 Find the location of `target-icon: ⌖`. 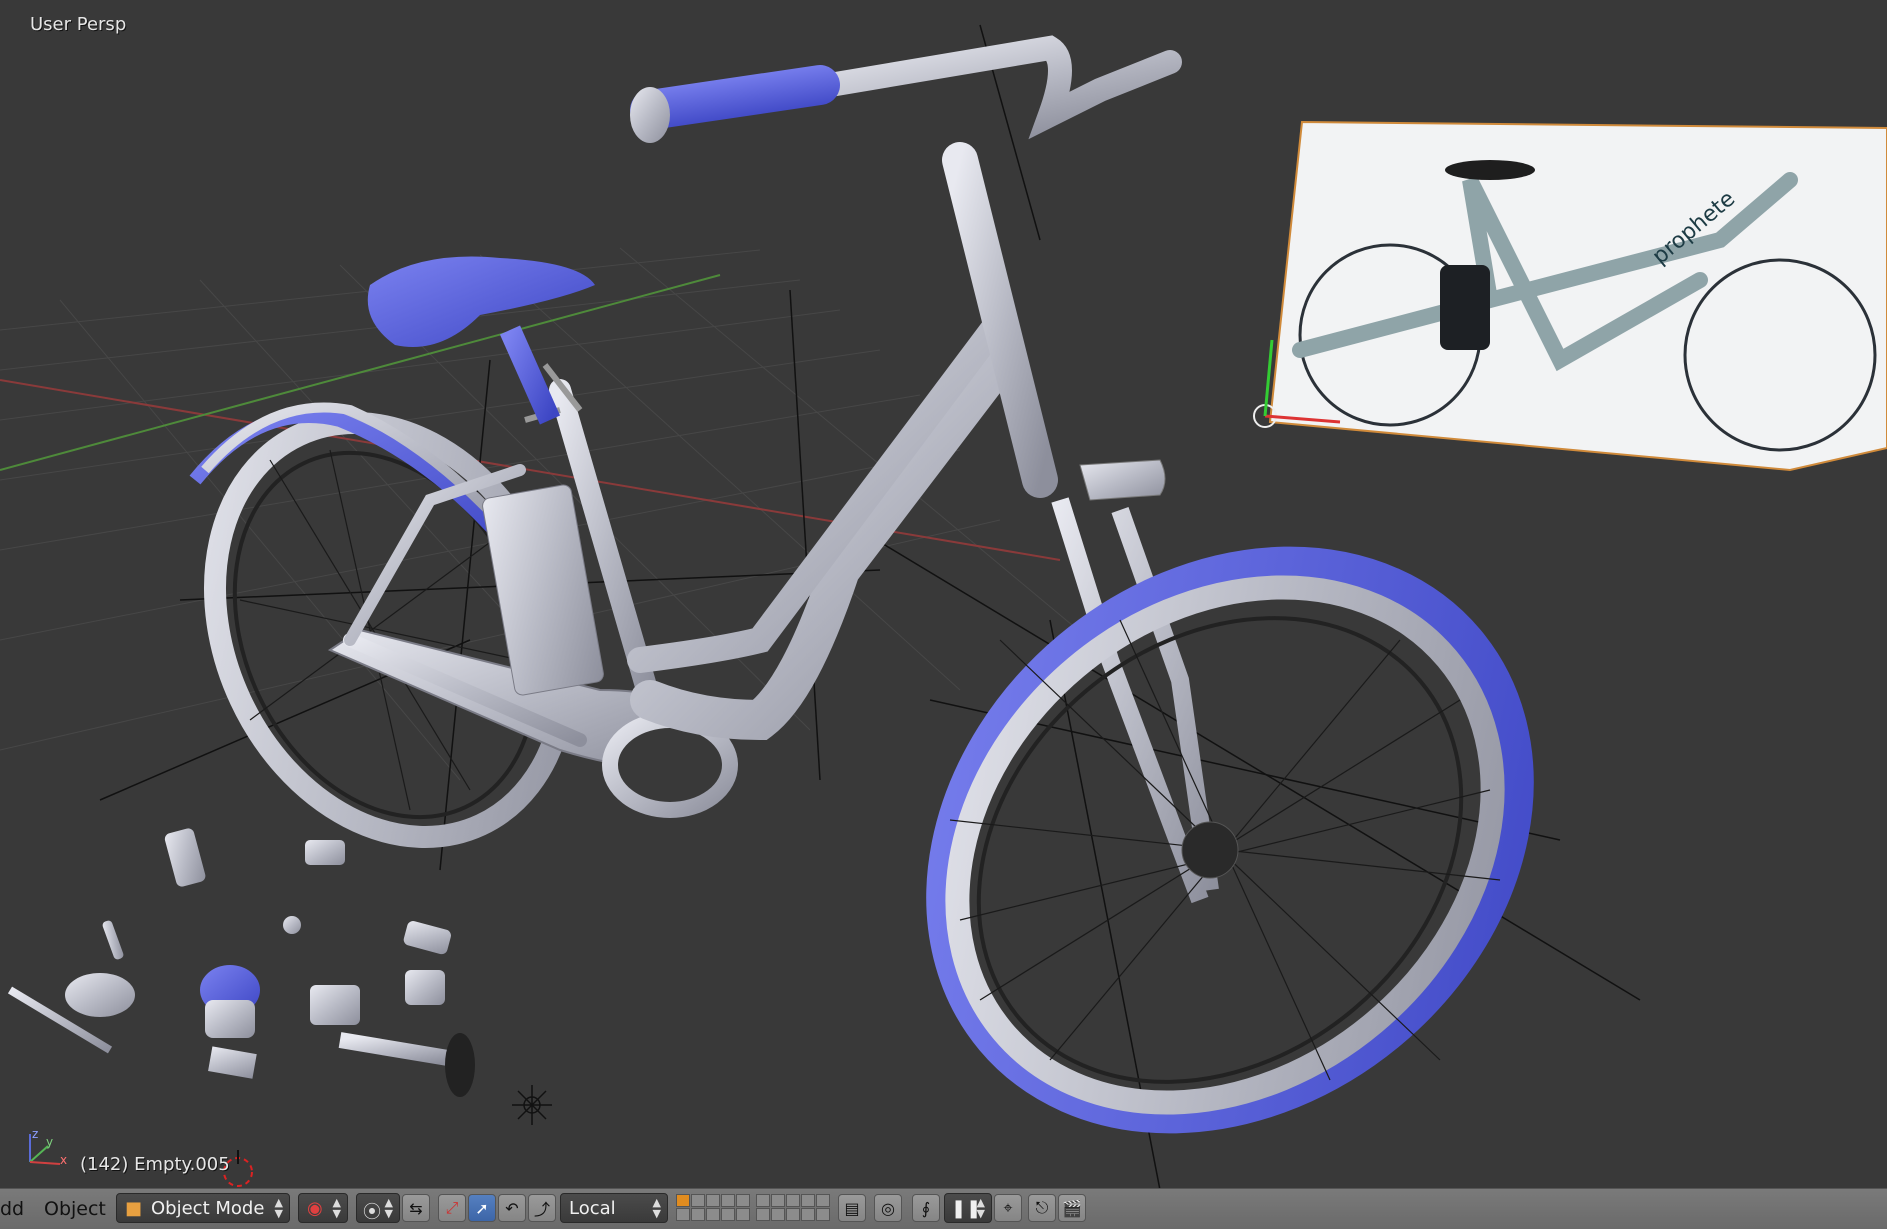

target-icon: ⌖ is located at coordinates (1008, 1207).